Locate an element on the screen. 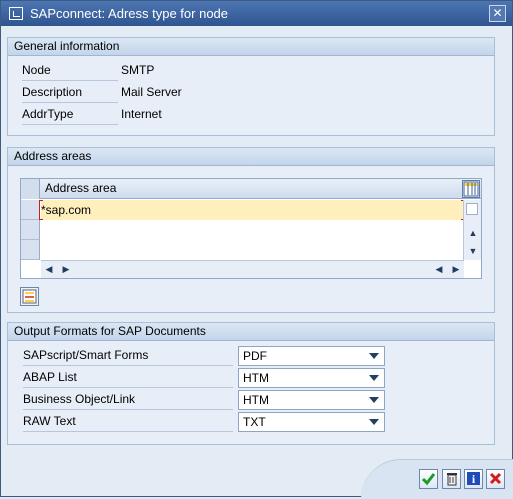 This screenshot has height=499, width=513. delete-button is located at coordinates (451, 479).